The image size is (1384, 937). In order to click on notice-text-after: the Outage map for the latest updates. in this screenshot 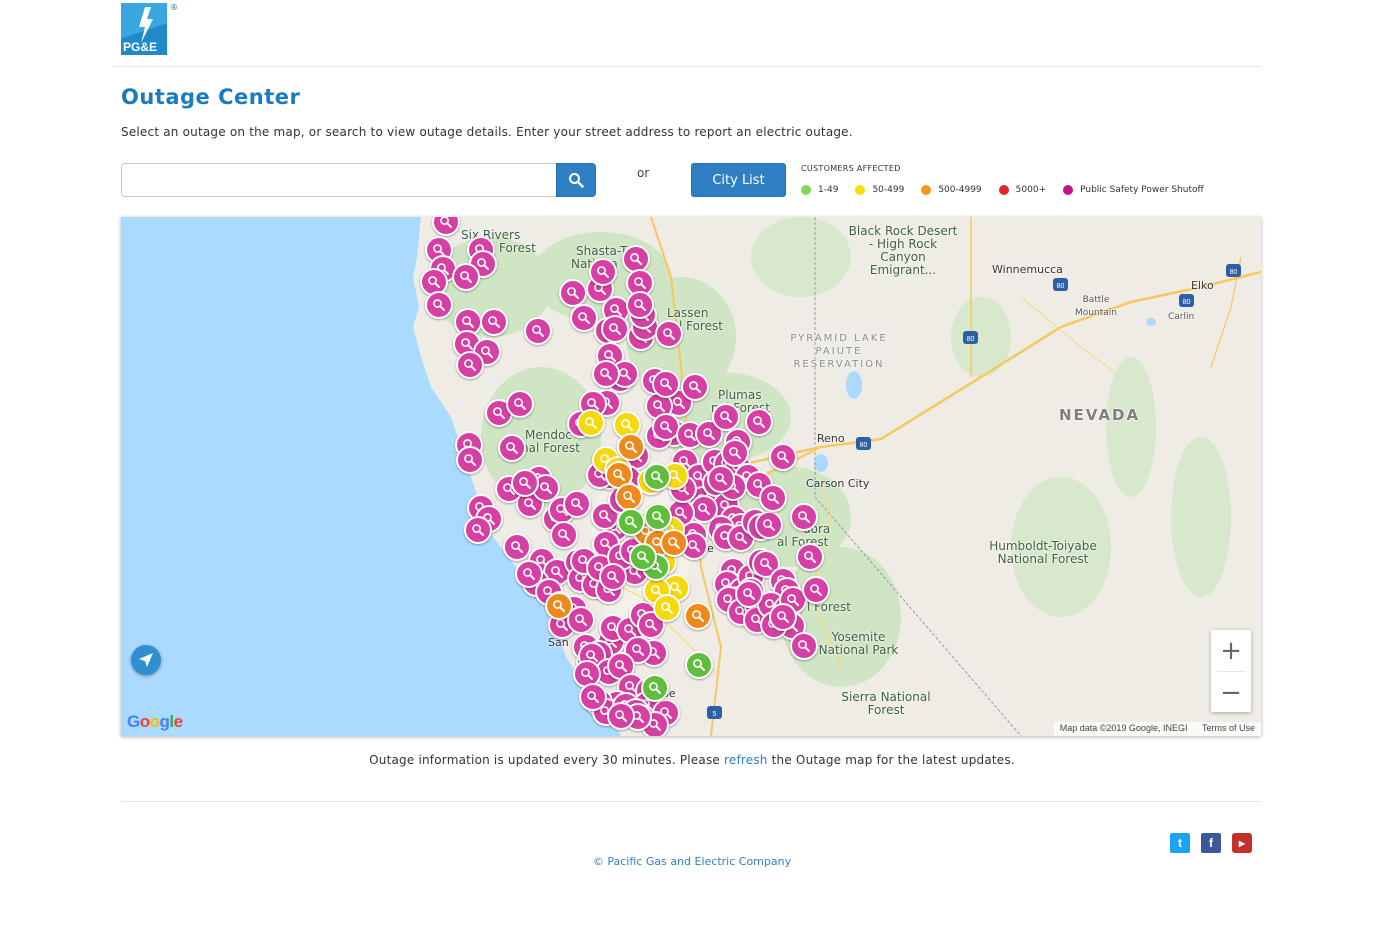, I will do `click(891, 760)`.